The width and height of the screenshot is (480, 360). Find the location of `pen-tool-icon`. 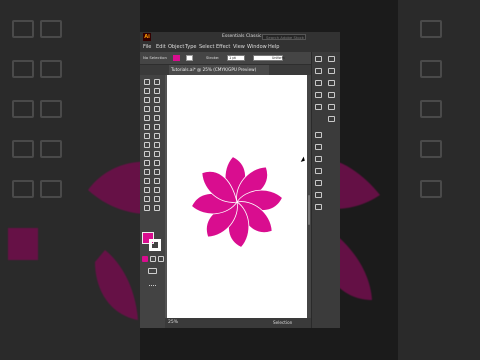

pen-tool-icon is located at coordinates (147, 100).